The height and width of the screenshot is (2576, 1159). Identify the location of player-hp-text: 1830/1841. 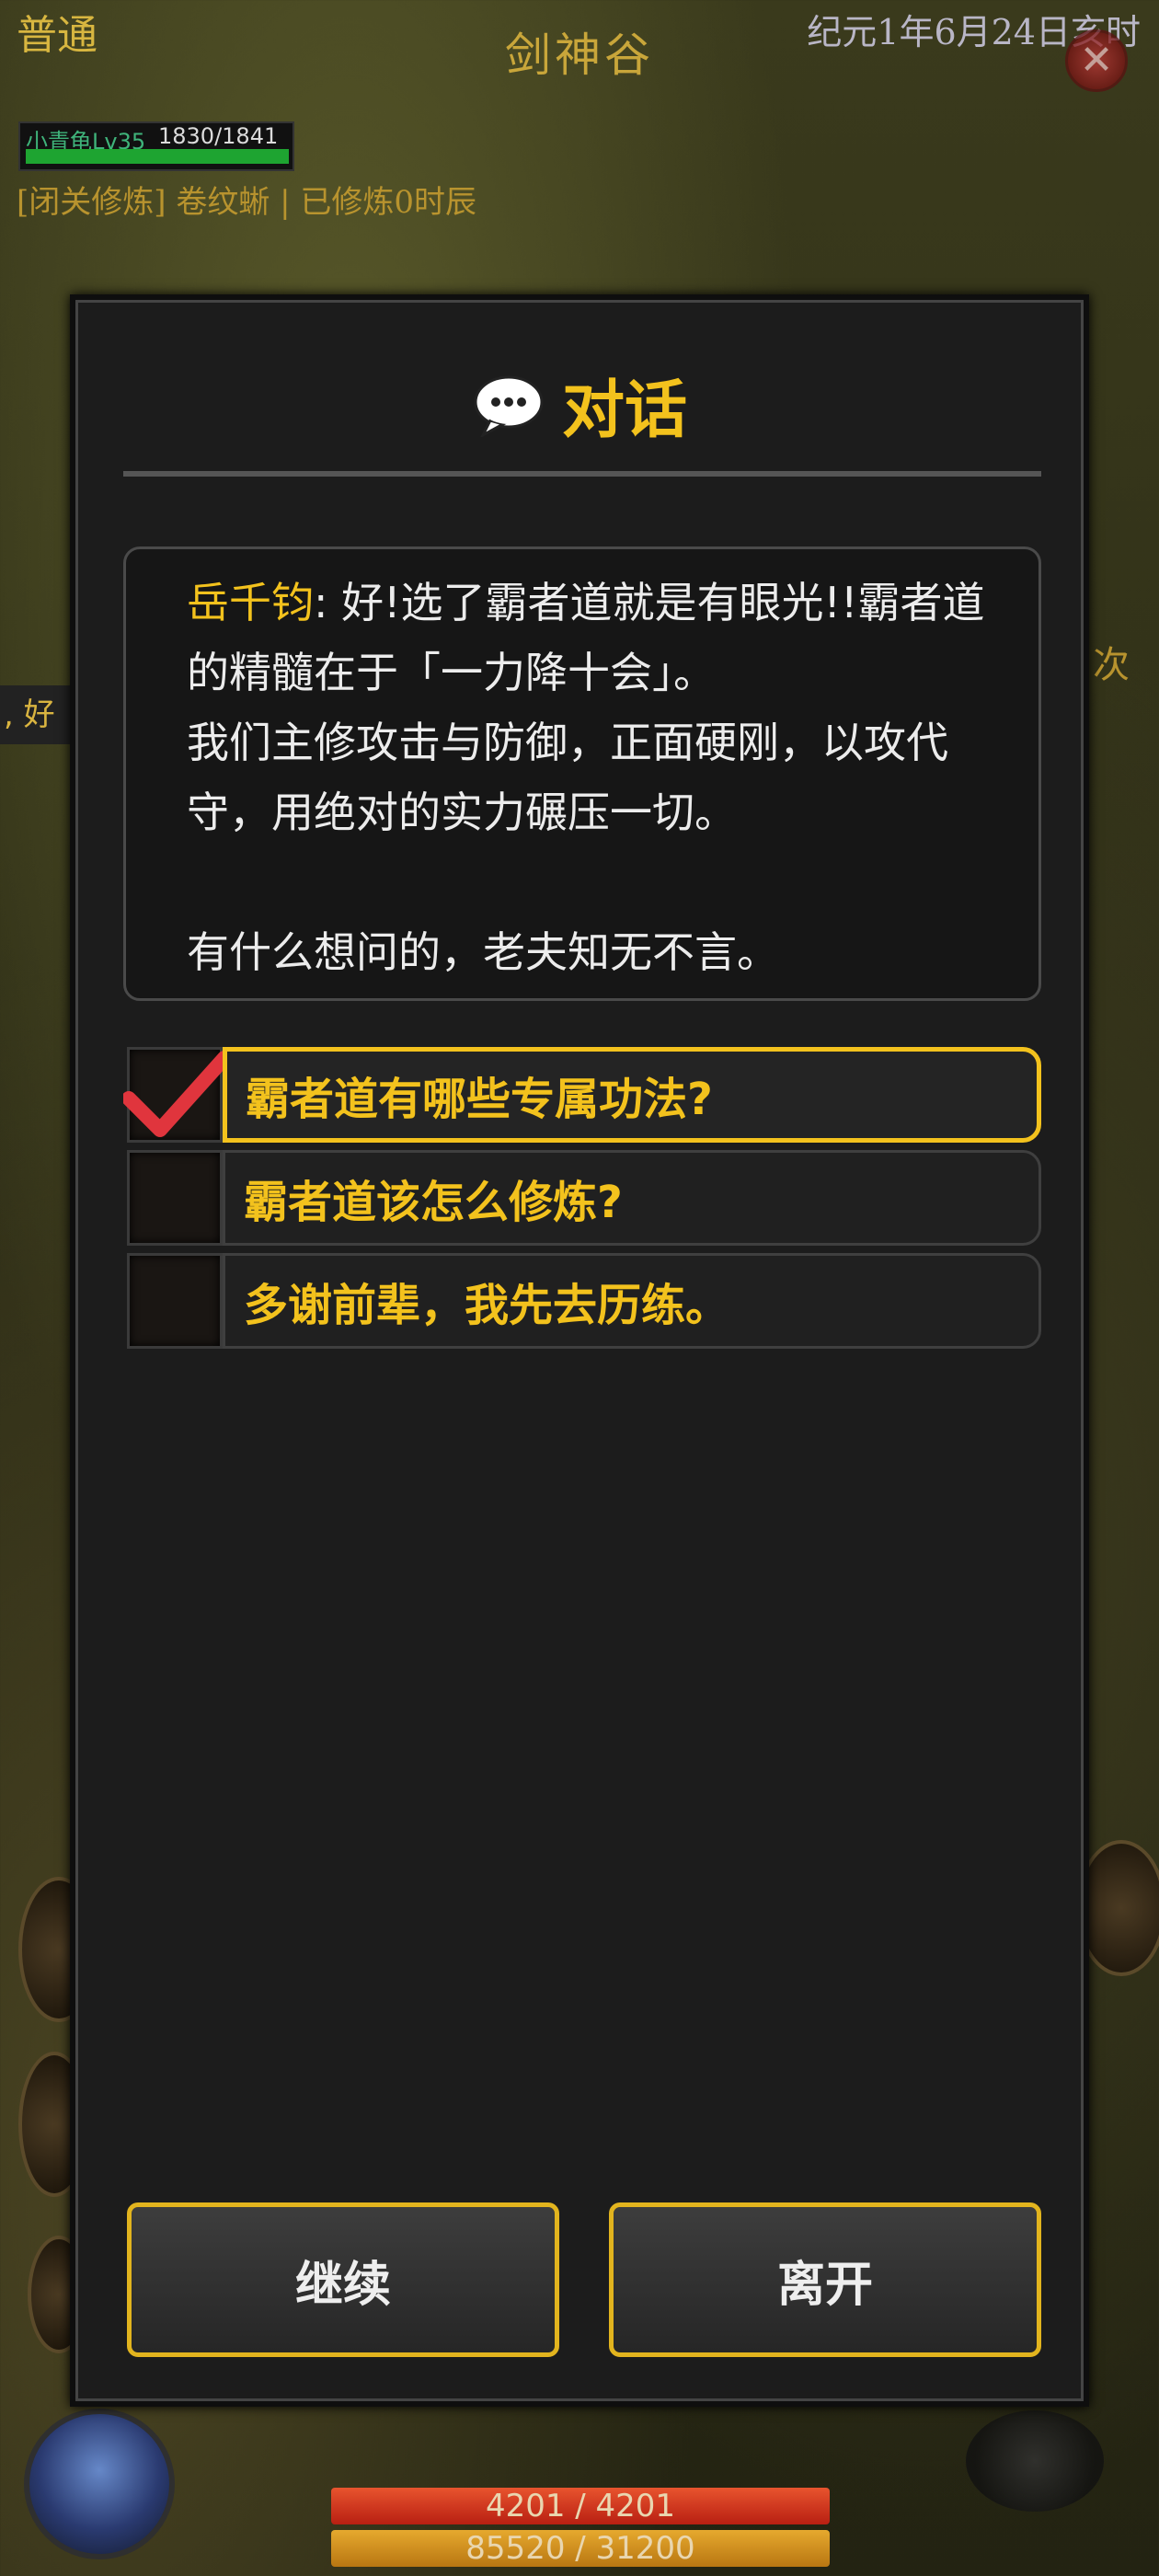
(218, 136).